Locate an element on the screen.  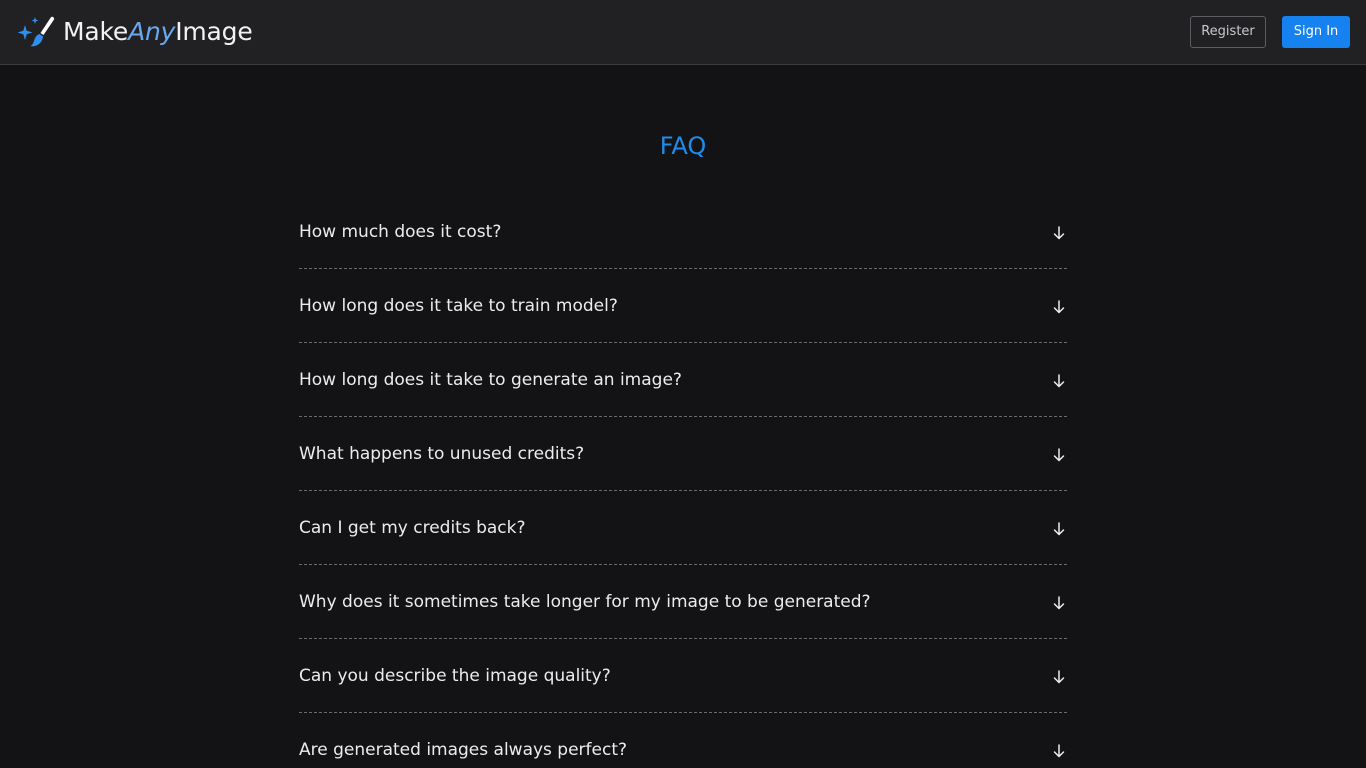
faq-item-image-quality: Can you describe the image quality? is located at coordinates (683, 676).